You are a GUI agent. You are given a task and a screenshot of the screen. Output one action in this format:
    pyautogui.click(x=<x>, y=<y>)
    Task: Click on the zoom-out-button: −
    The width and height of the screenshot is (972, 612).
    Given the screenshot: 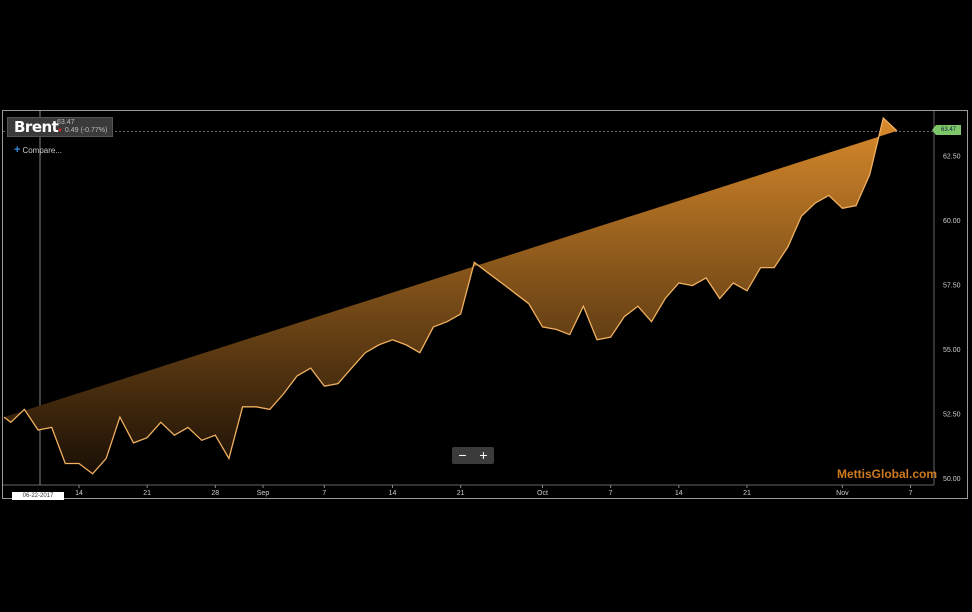 What is the action you would take?
    pyautogui.click(x=462, y=455)
    